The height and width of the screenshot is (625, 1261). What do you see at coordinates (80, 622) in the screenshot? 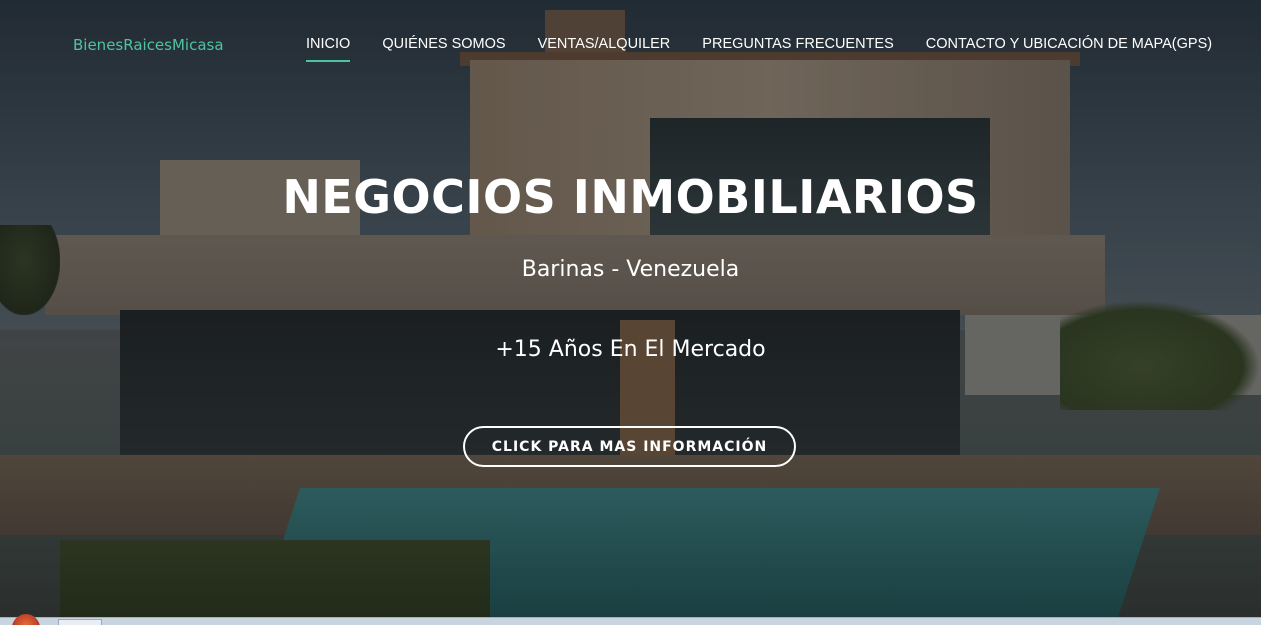
I see `taskbar-button` at bounding box center [80, 622].